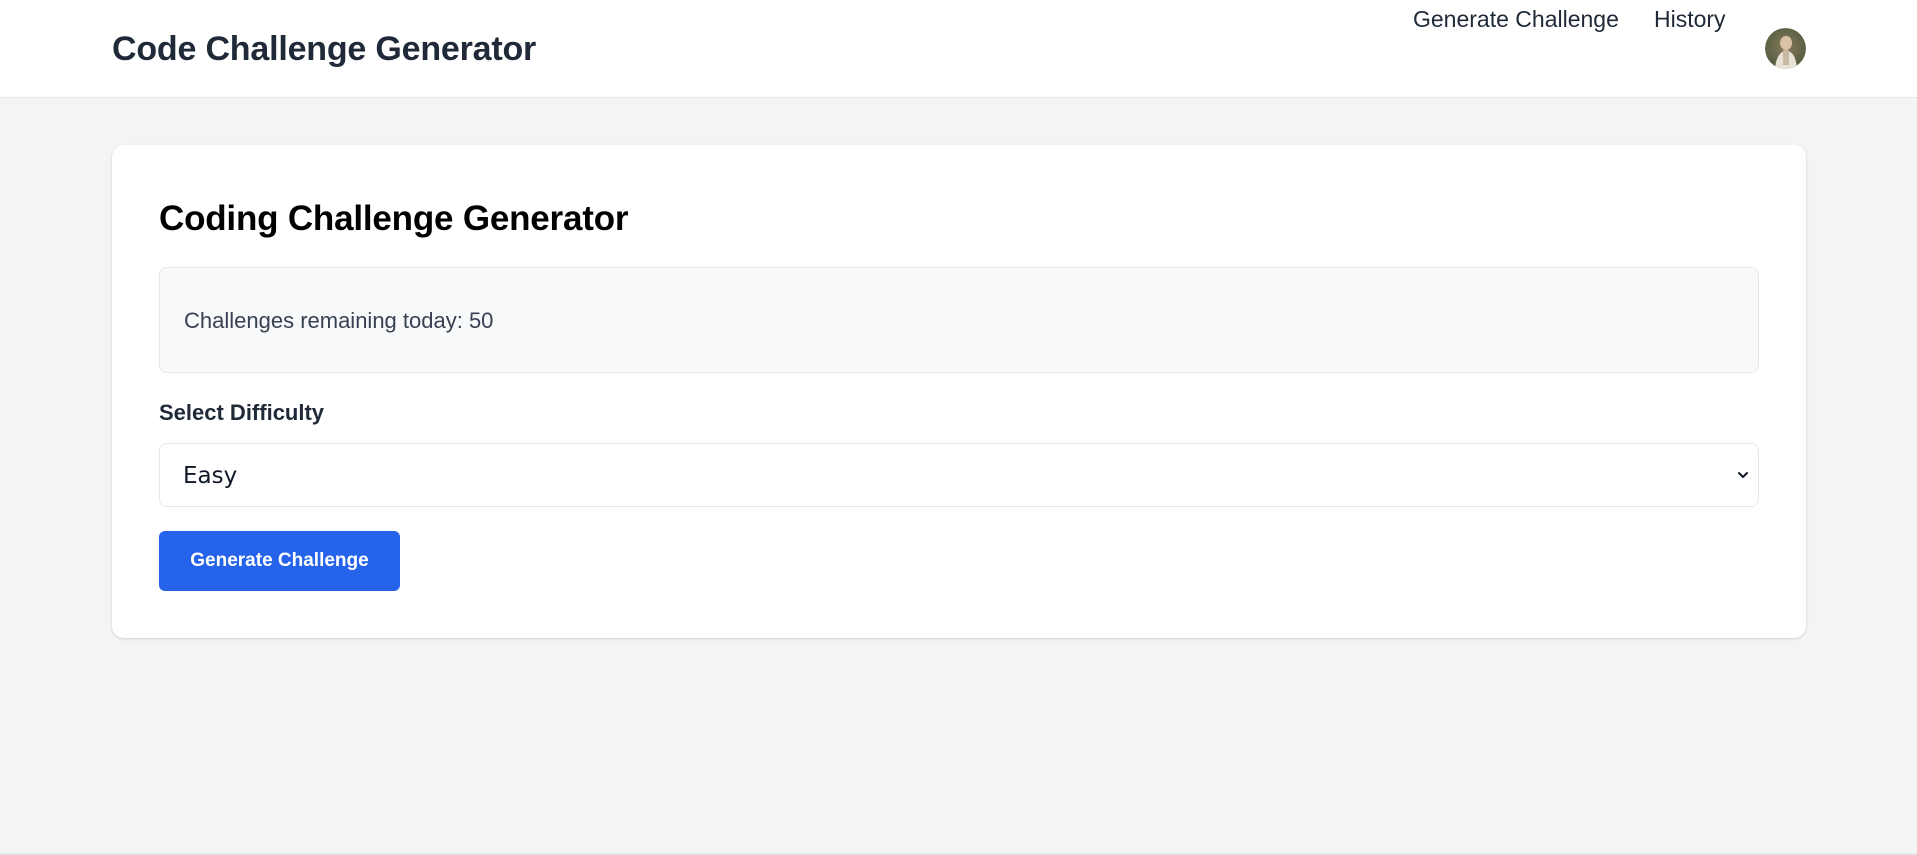 Image resolution: width=1917 pixels, height=855 pixels. What do you see at coordinates (1516, 19) in the screenshot?
I see `nav-generate-challenge: Generate Challenge` at bounding box center [1516, 19].